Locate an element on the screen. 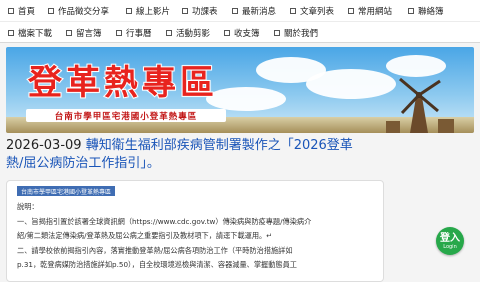 The width and height of the screenshot is (480, 282). nav-label: 活動剪影 is located at coordinates (193, 33).